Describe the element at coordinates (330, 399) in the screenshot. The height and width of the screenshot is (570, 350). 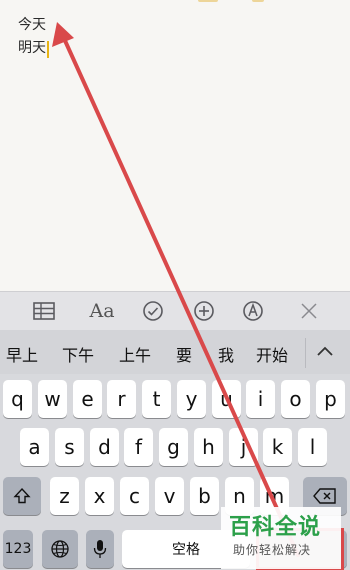
I see `key-p: p` at that location.